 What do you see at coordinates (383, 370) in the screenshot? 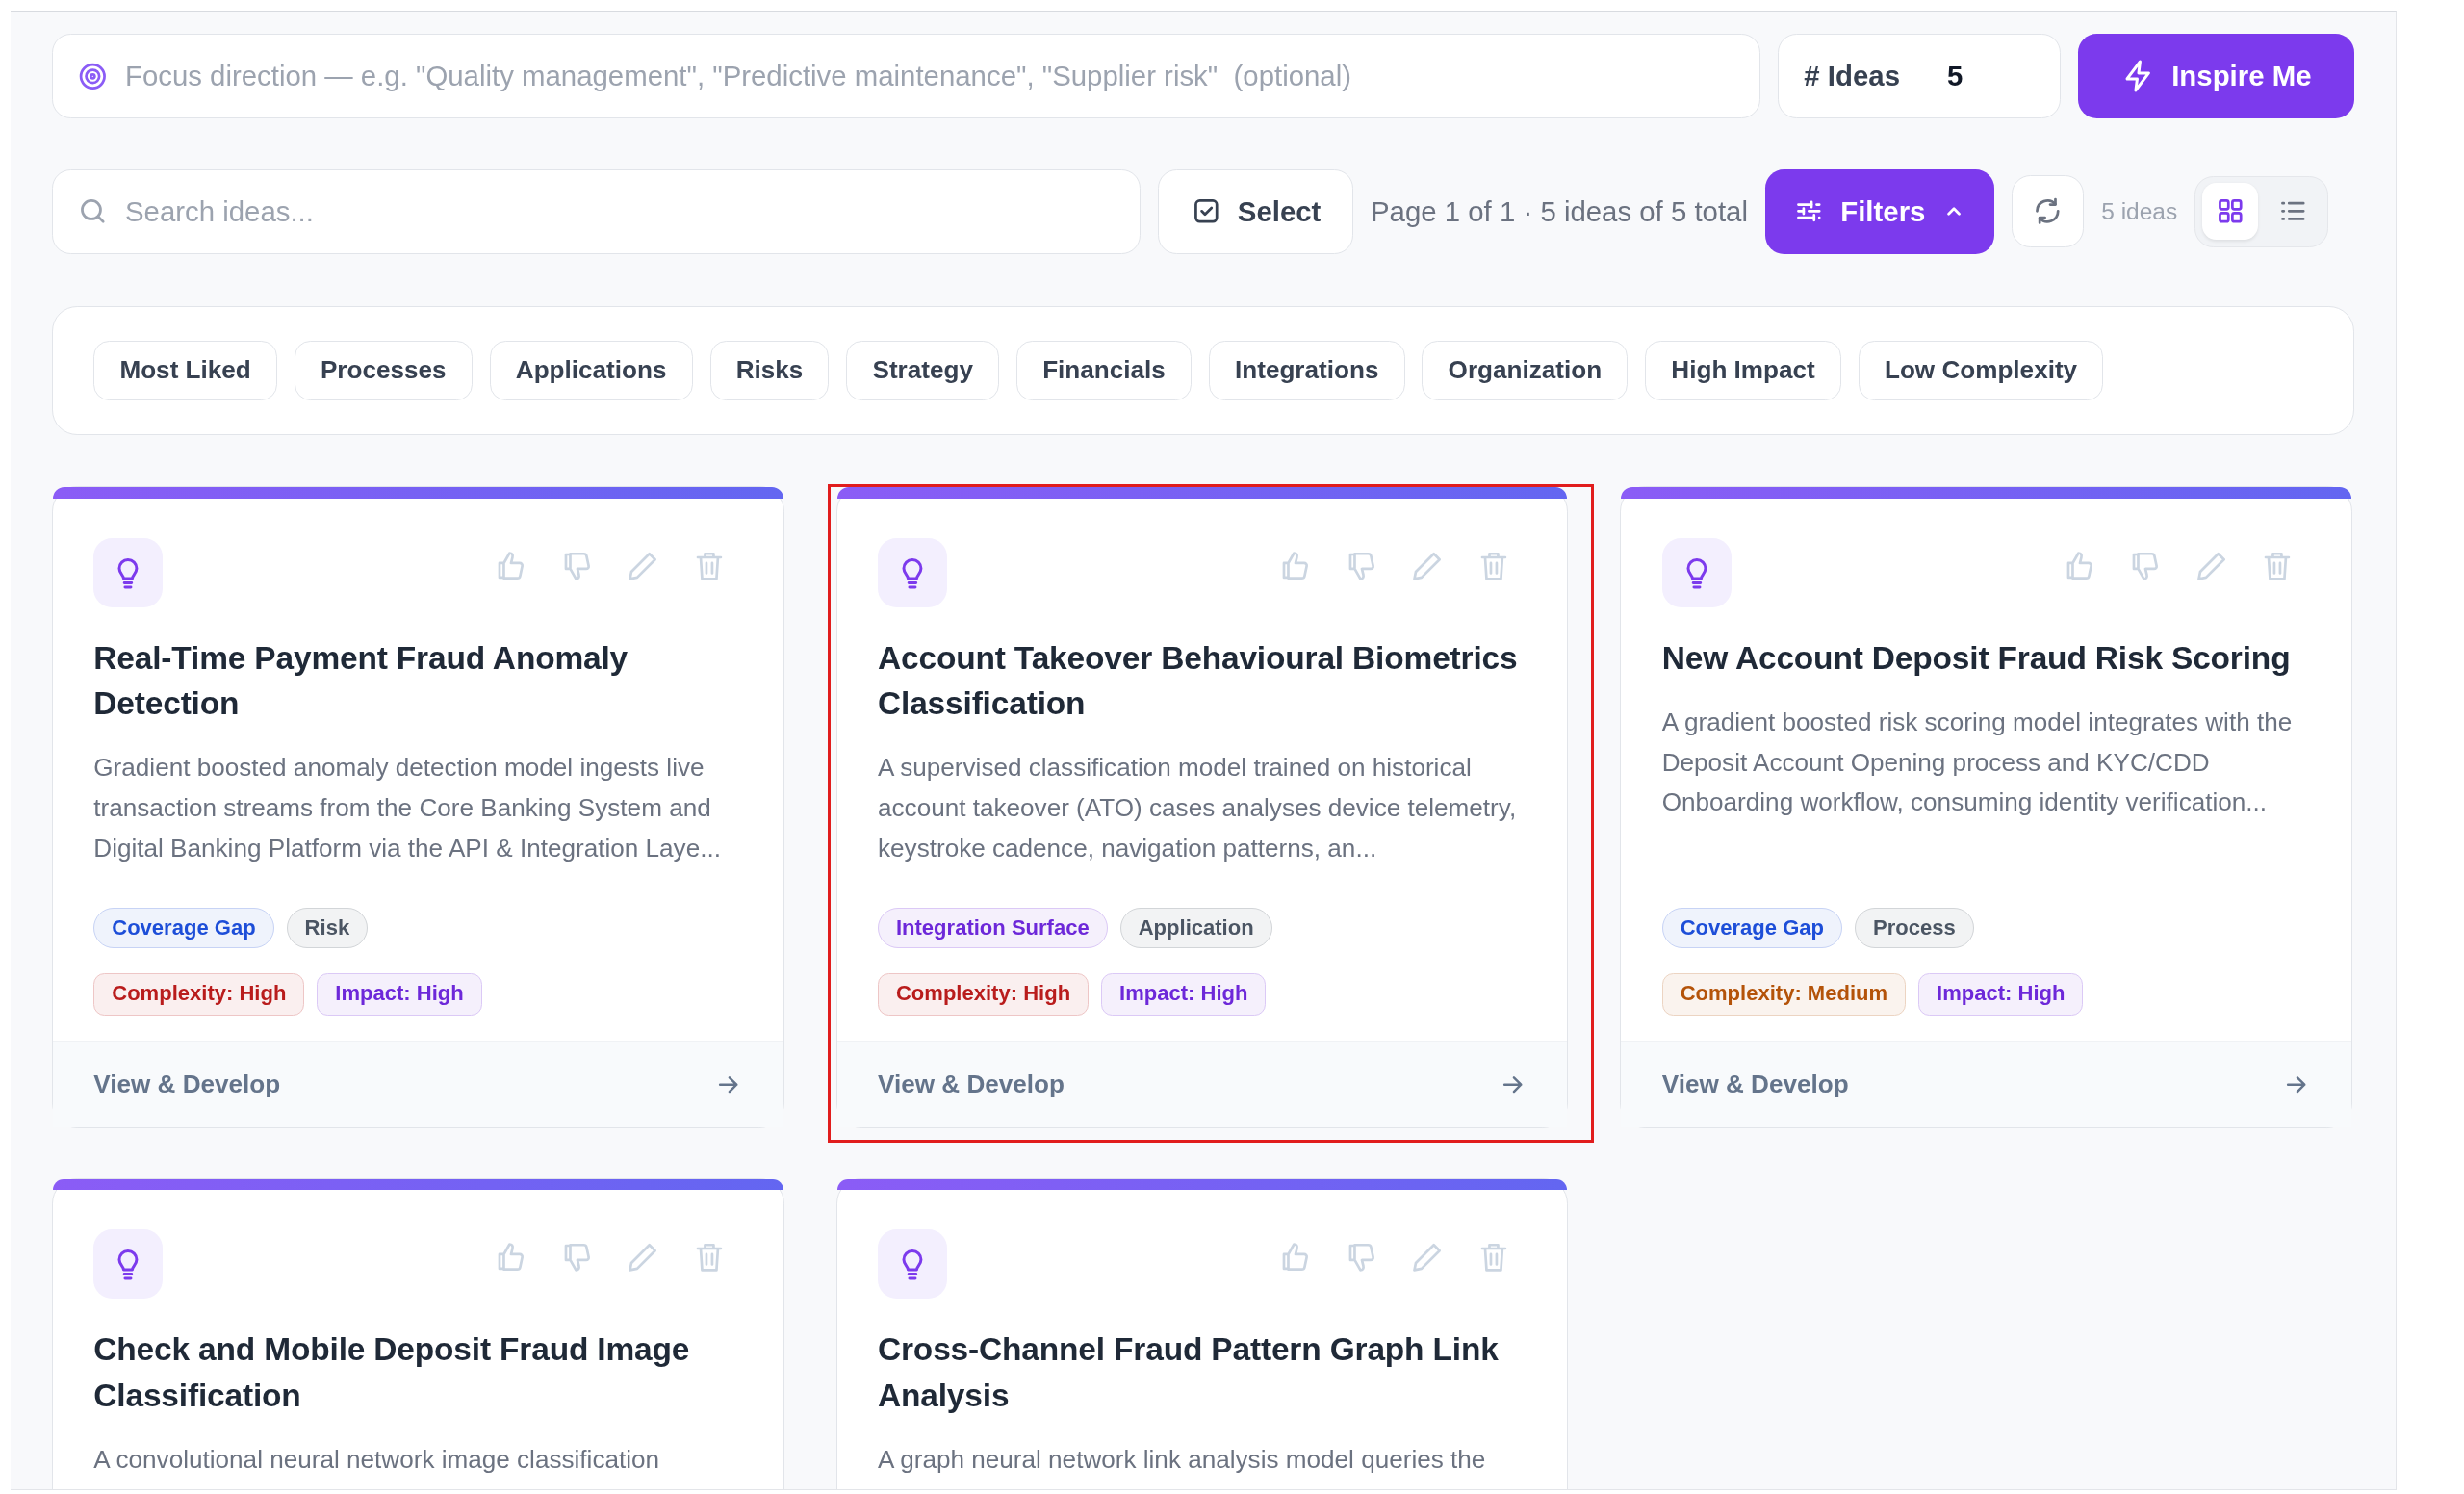
I see `filter-chip: Processes` at bounding box center [383, 370].